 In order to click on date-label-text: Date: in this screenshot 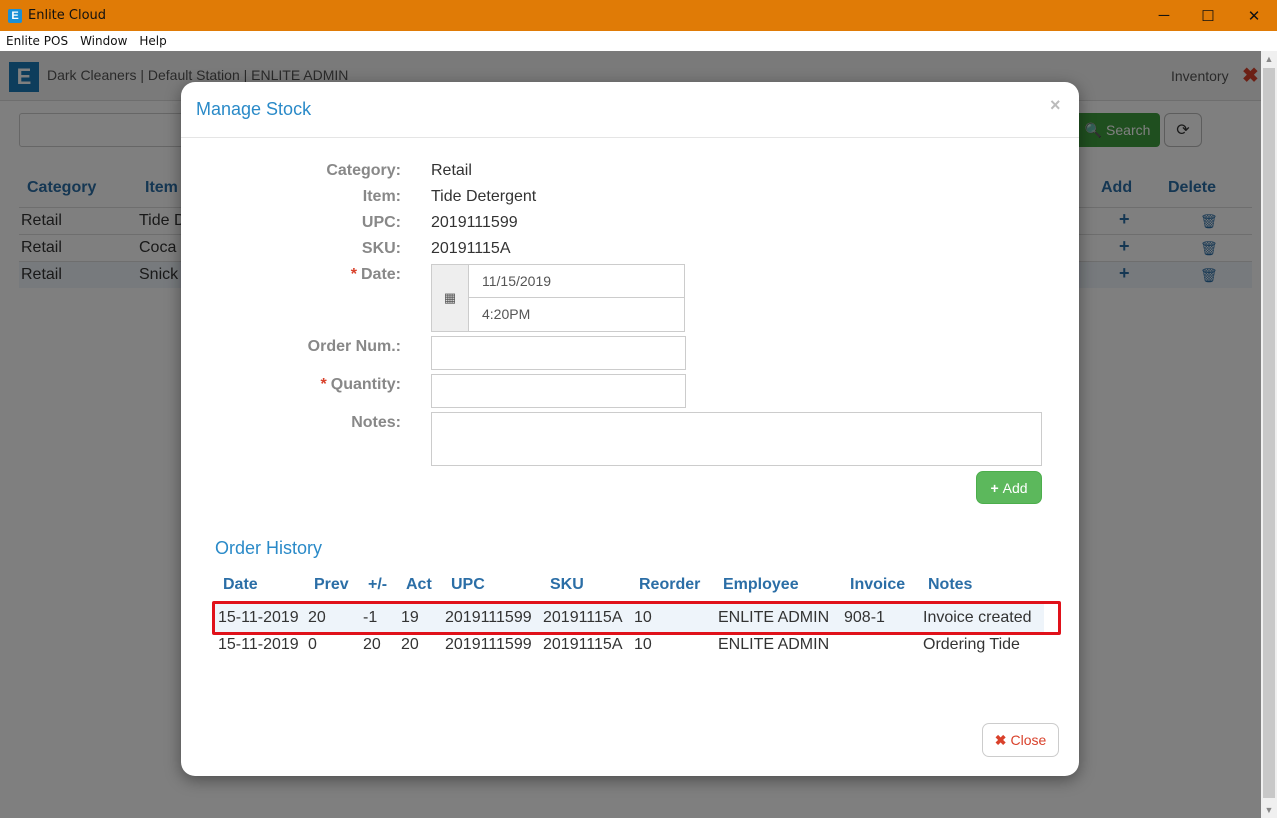, I will do `click(380, 274)`.